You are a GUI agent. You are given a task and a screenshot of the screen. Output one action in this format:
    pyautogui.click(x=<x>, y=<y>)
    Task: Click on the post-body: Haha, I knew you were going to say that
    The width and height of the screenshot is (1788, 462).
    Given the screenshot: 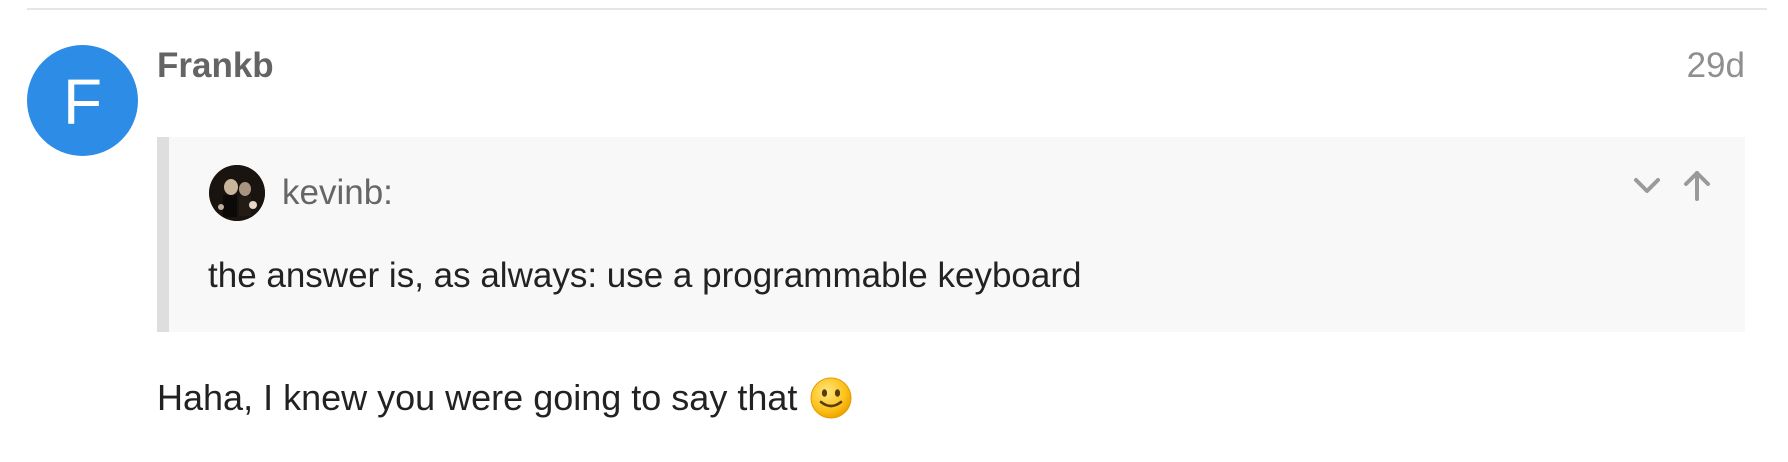 What is the action you would take?
    pyautogui.click(x=505, y=398)
    